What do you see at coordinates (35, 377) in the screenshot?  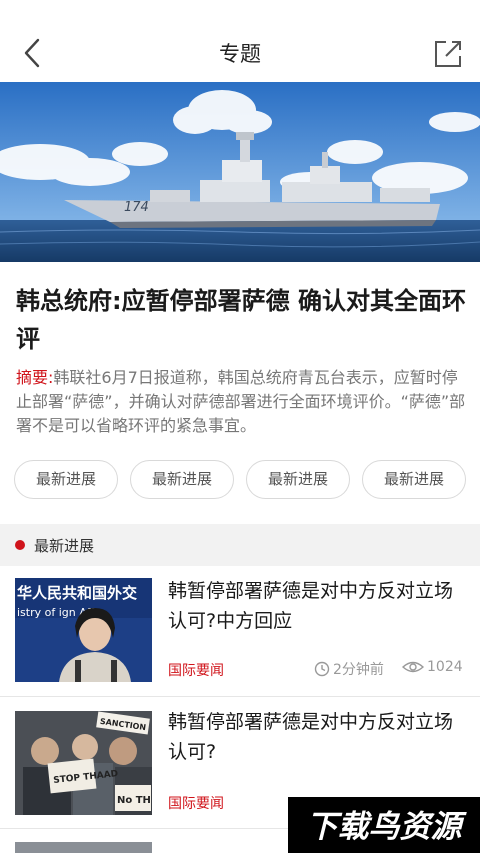 I see `summary-label: 摘要:` at bounding box center [35, 377].